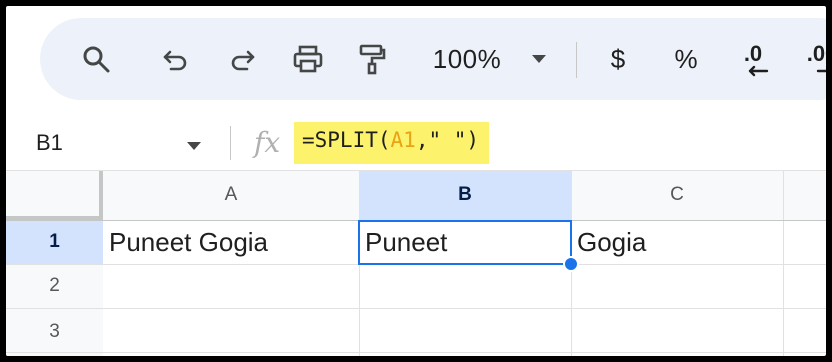 The height and width of the screenshot is (362, 832). I want to click on undo-button, so click(176, 59).